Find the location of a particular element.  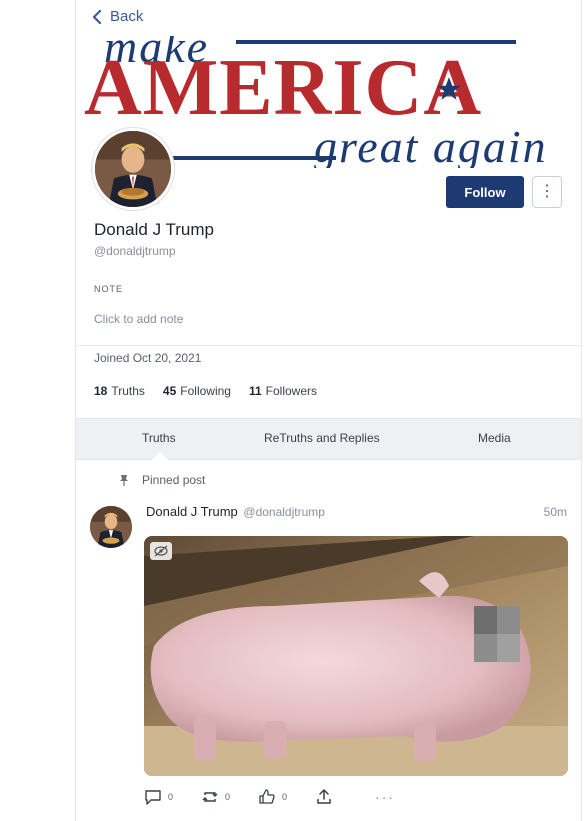

share-icon is located at coordinates (324, 796).